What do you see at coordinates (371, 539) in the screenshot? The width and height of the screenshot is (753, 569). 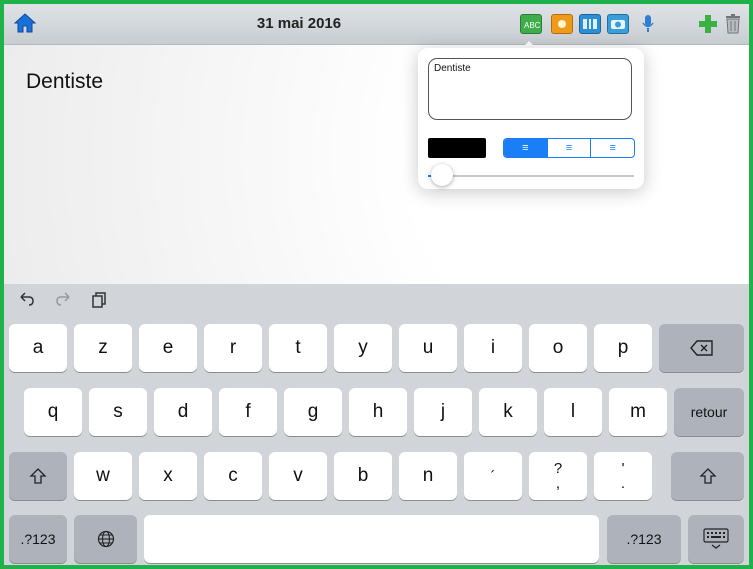 I see `space-key` at bounding box center [371, 539].